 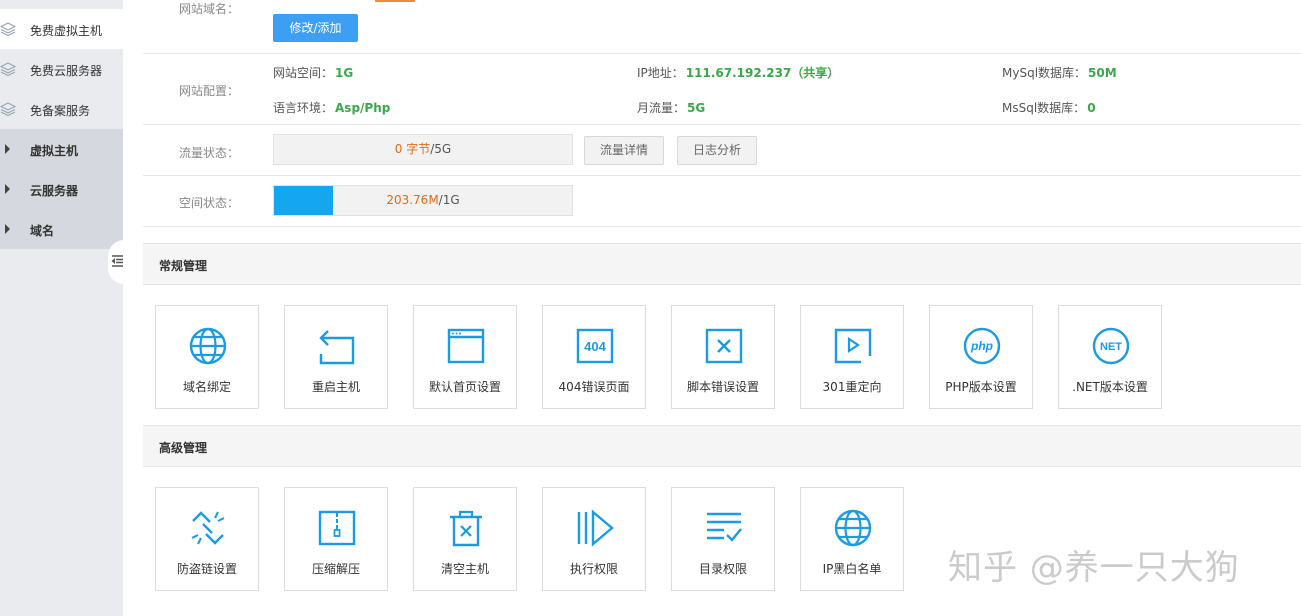 I want to click on tile-clear-host: 清空主机, so click(x=465, y=539).